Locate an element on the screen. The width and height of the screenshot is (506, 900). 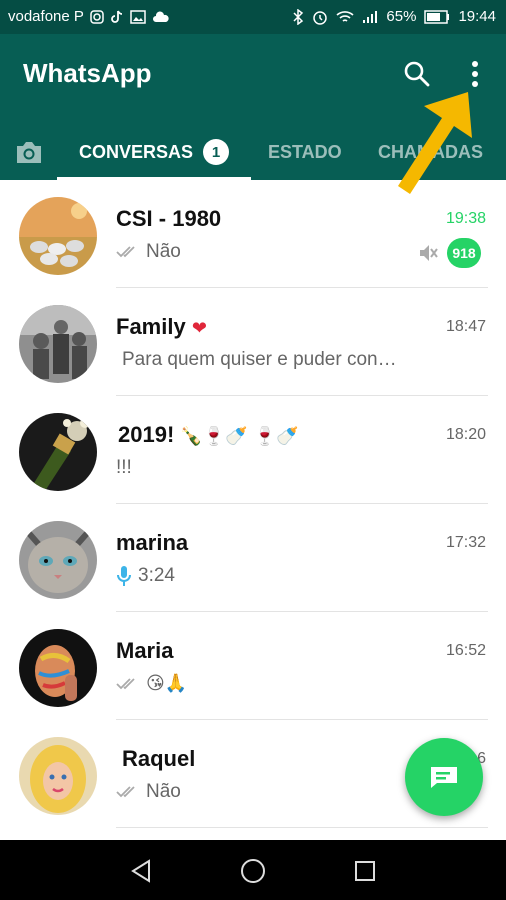
chat-row: marina 17:32 3:24 is located at coordinates (253, 558).